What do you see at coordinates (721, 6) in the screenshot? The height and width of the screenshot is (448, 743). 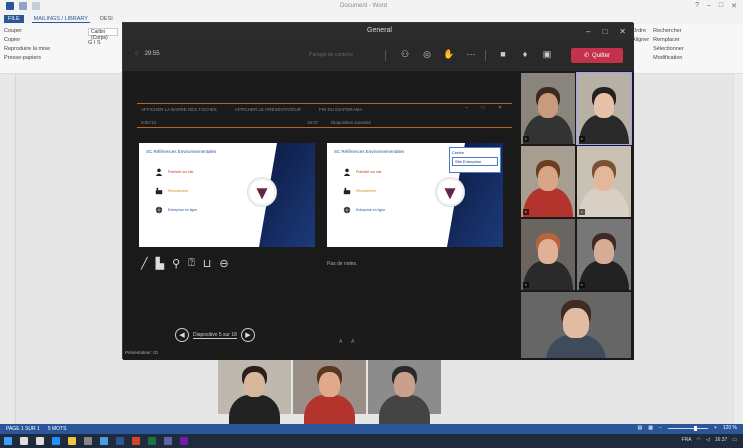 I see `maximize-button: □` at bounding box center [721, 6].